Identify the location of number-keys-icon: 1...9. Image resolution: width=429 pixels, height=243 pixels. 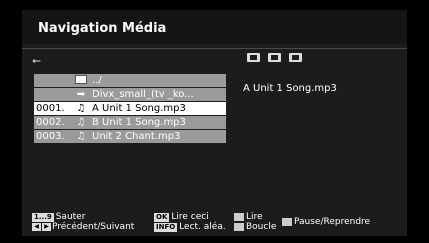
(43, 217).